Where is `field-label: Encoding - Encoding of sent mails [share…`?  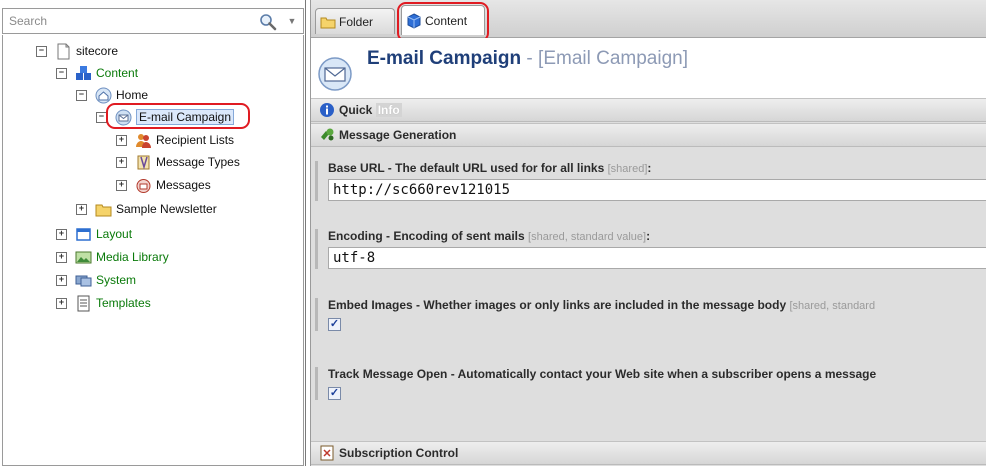 field-label: Encoding - Encoding of sent mails [share… is located at coordinates (657, 237).